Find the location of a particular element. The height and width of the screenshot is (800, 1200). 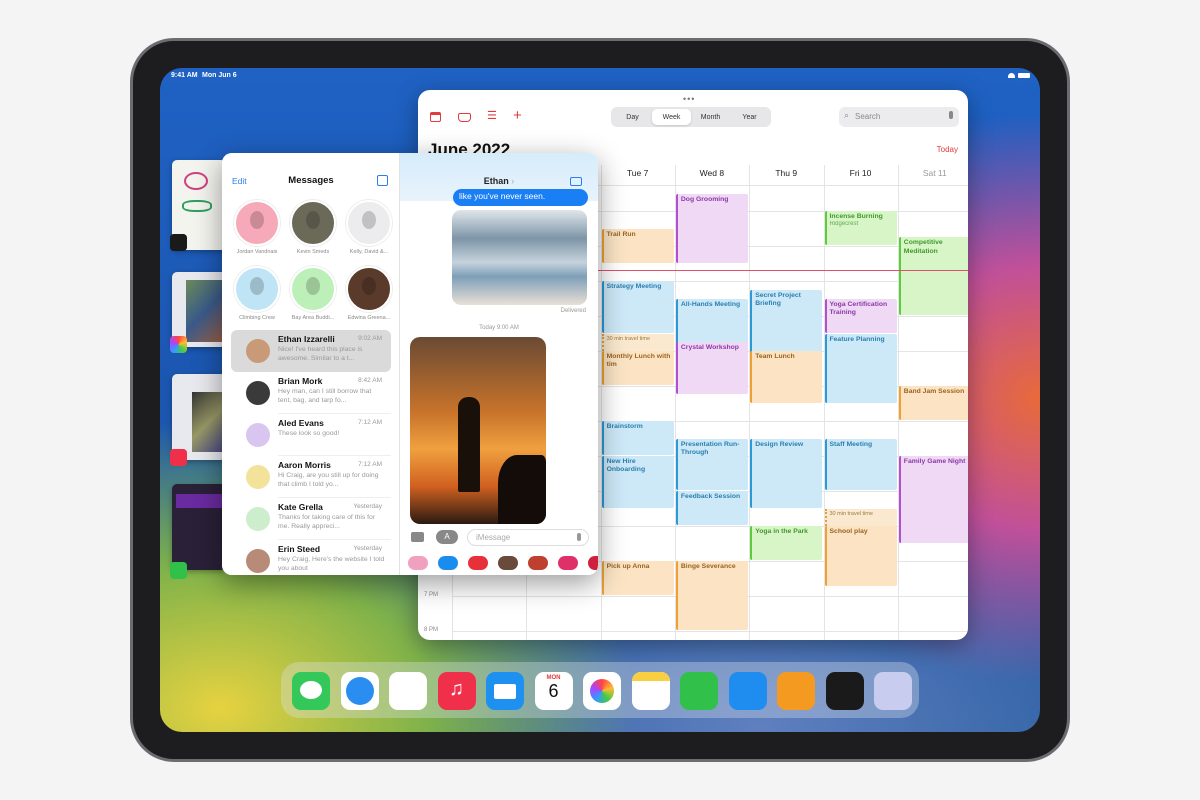

calendar-event: Incense Burning Ridgecrest is located at coordinates (860, 228).